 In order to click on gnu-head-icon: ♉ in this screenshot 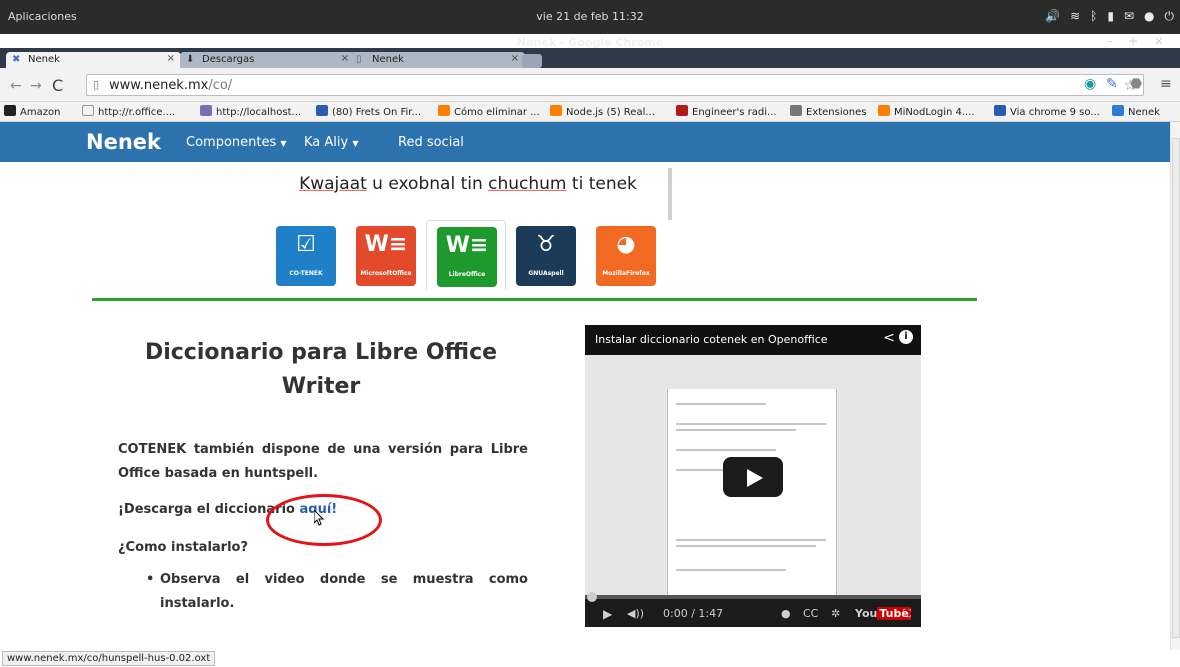, I will do `click(546, 244)`.